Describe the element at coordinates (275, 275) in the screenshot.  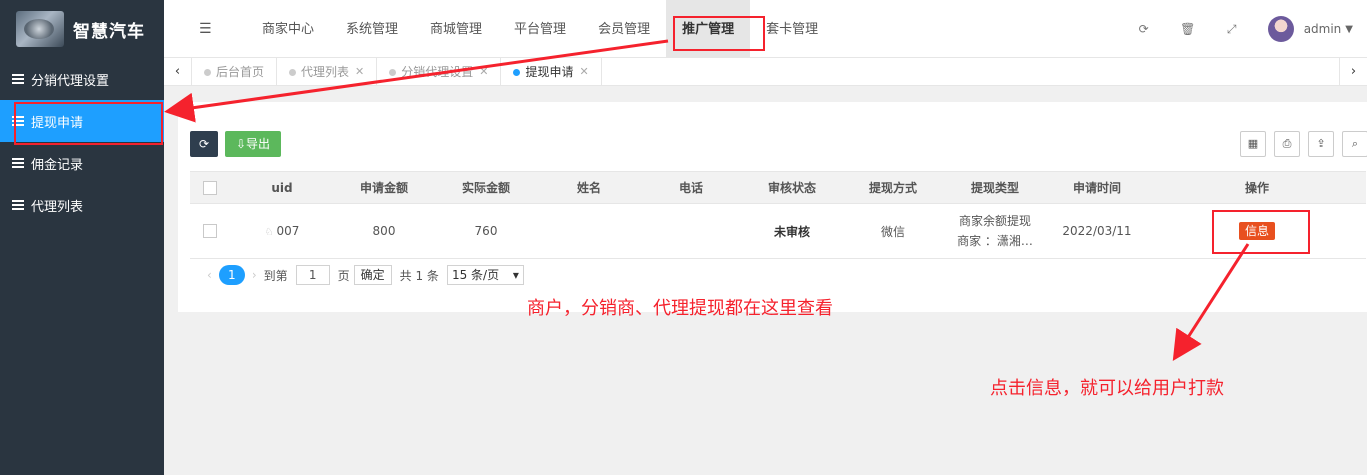
I see `goto-label: 到第` at that location.